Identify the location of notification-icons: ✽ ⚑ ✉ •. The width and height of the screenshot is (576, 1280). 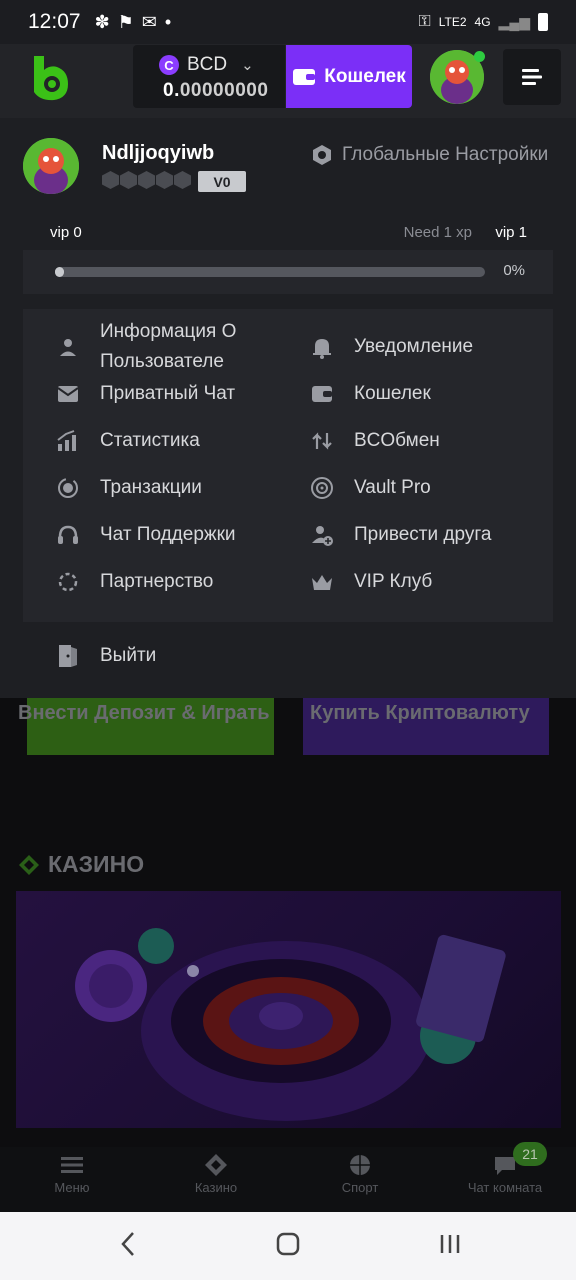
(133, 22).